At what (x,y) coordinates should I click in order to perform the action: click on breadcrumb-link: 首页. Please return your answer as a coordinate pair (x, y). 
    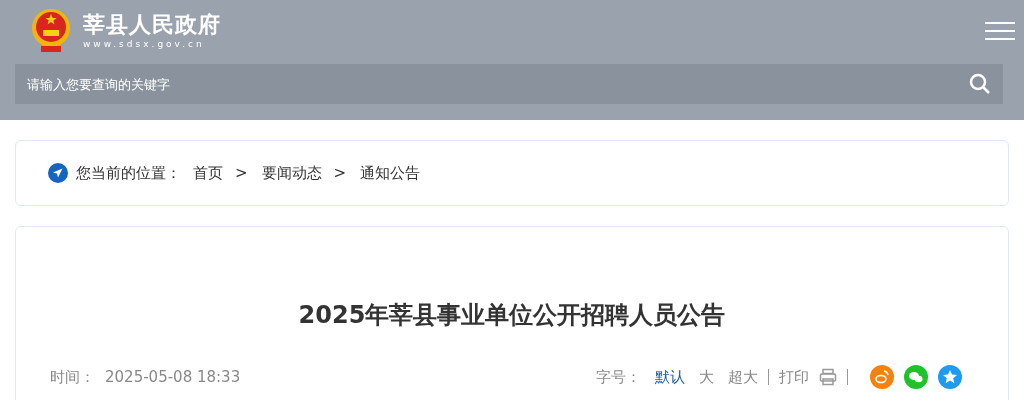
    Looking at the image, I should click on (208, 173).